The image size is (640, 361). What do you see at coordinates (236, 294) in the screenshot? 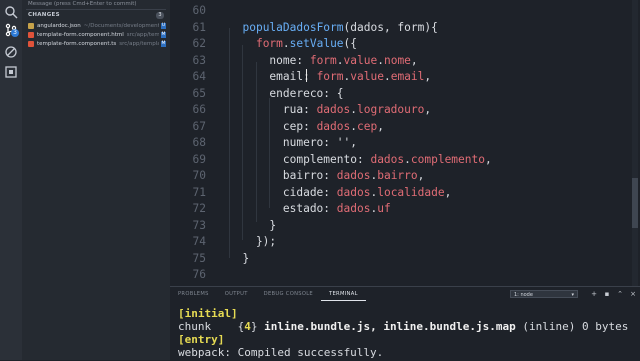
I see `tab-output: OUTPUT` at bounding box center [236, 294].